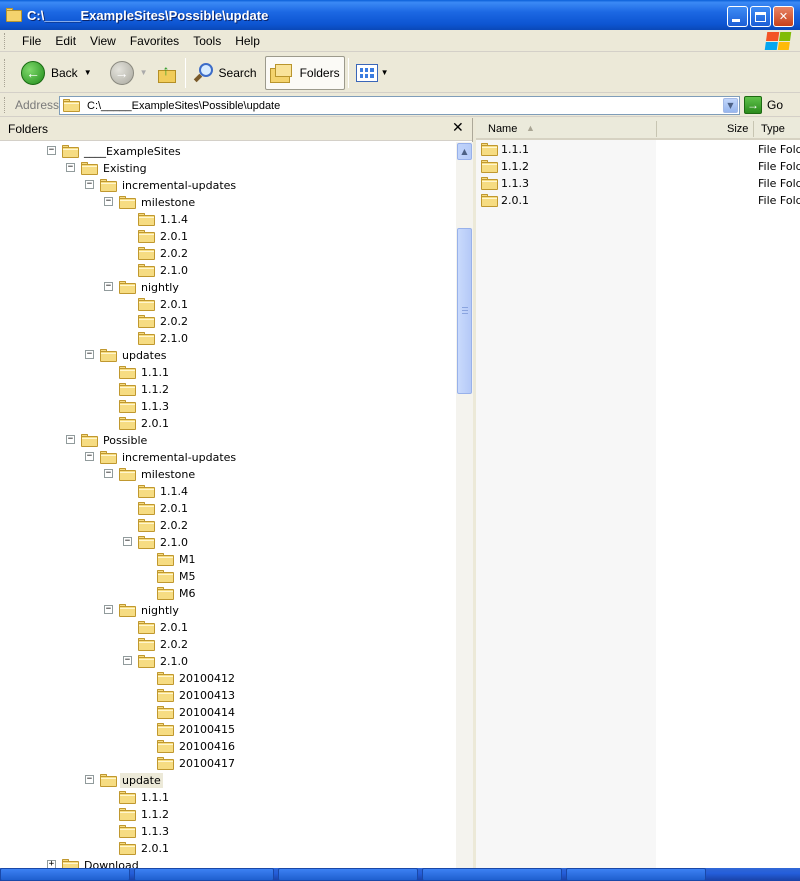 This screenshot has height=881, width=800. I want to click on address-input: C:\_____ExampleSites\Possible\update ▼, so click(399, 105).